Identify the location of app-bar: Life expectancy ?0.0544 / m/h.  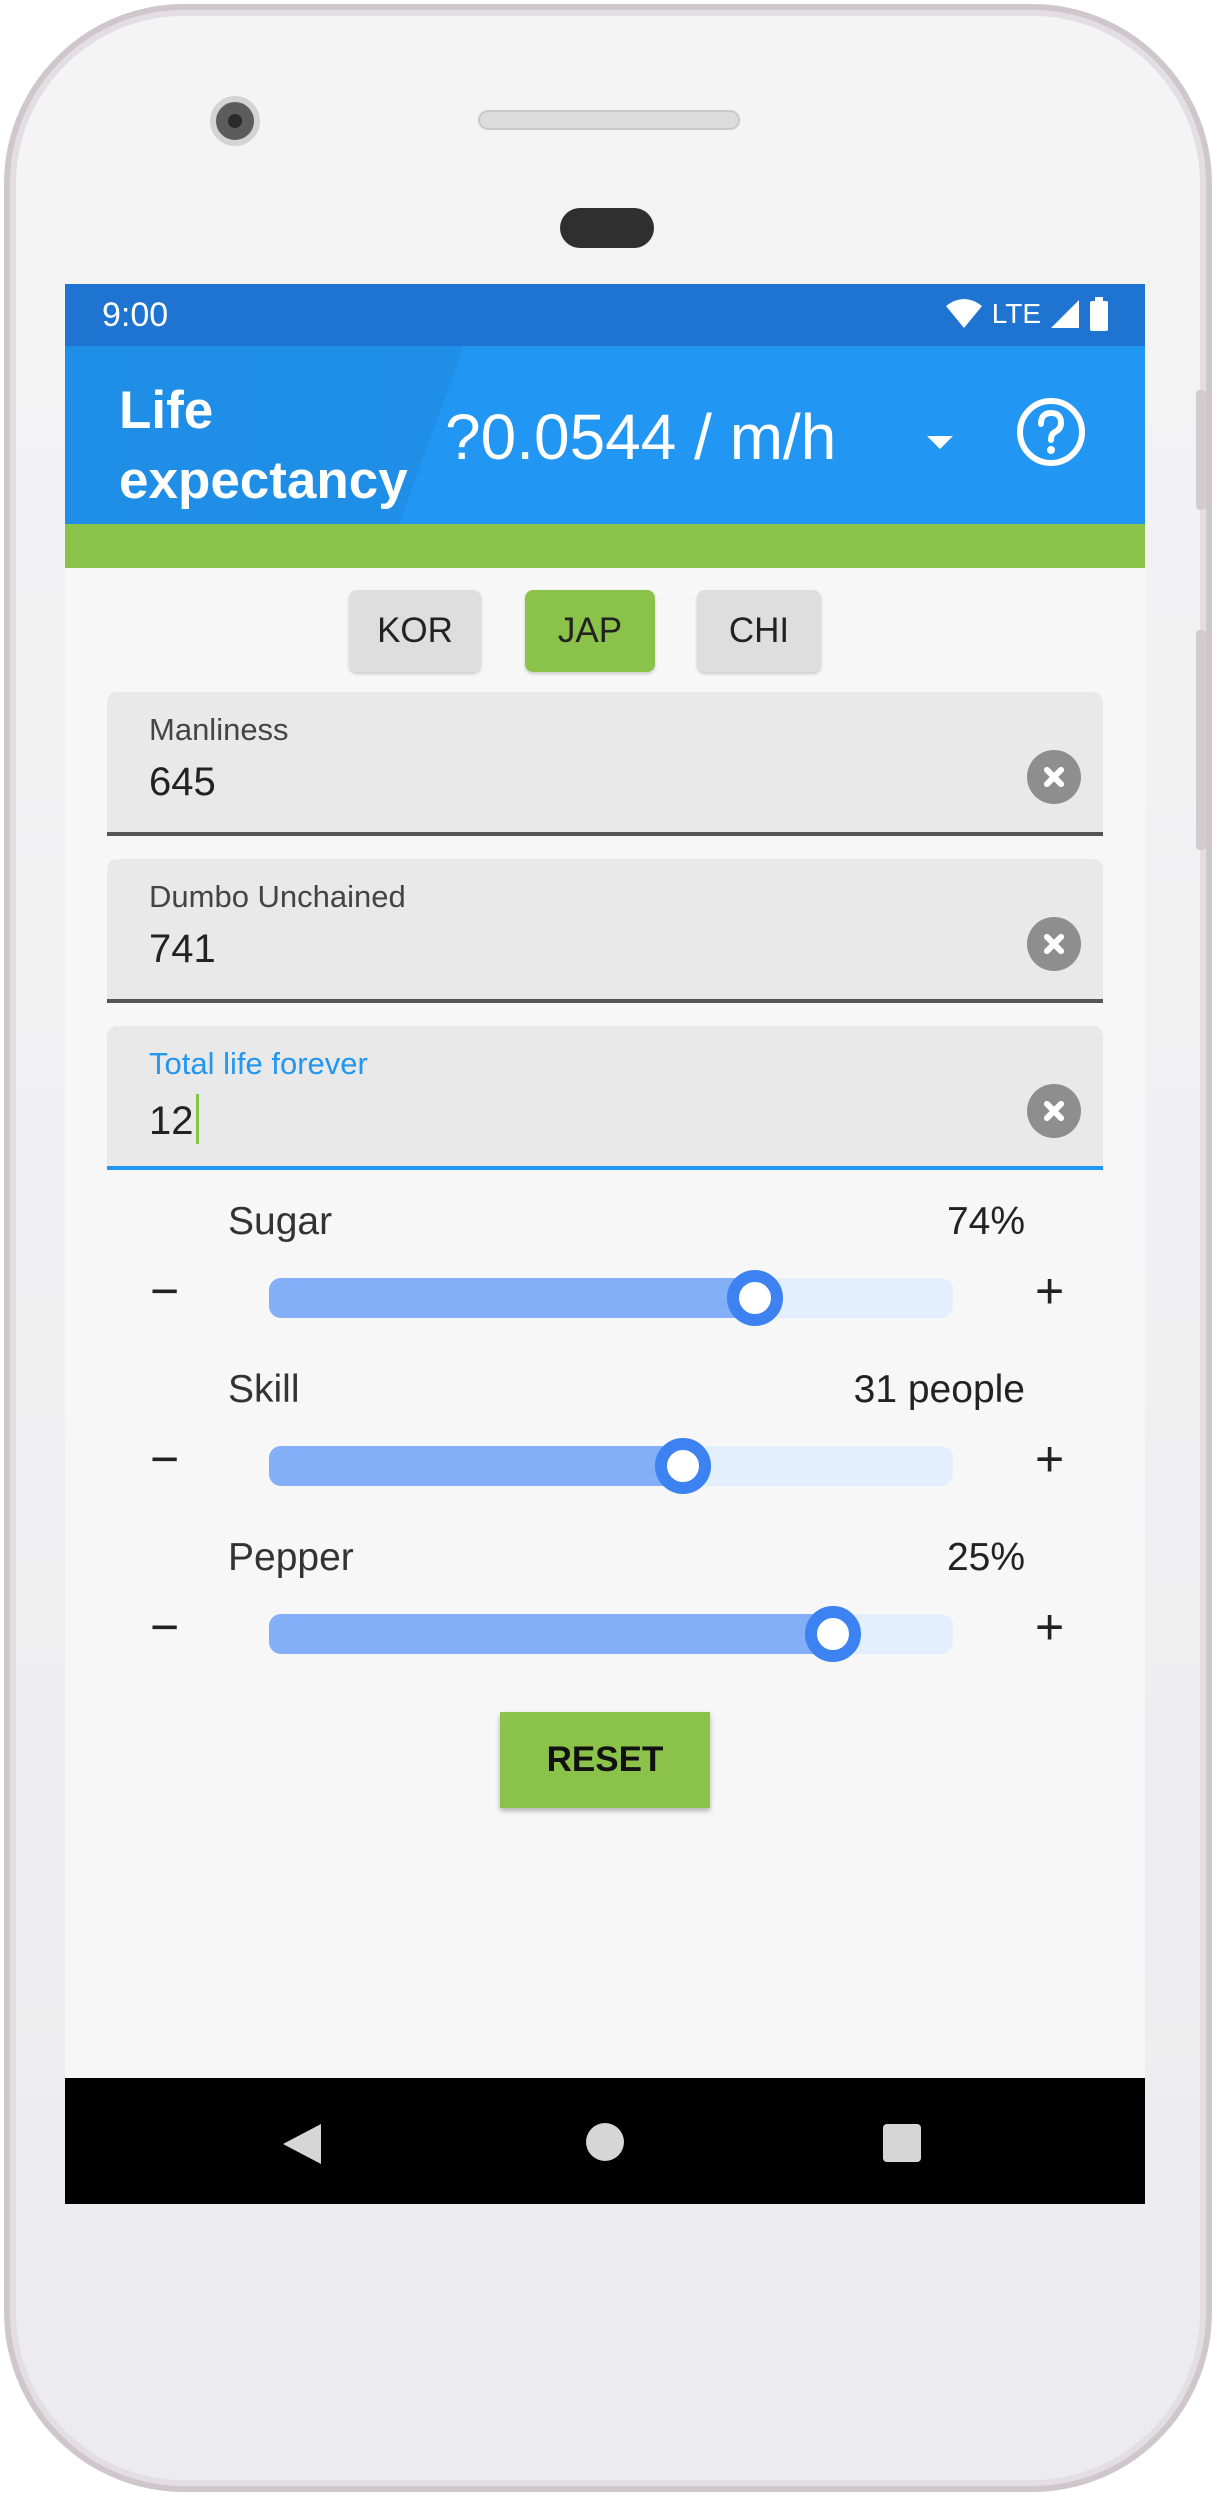
(605, 435).